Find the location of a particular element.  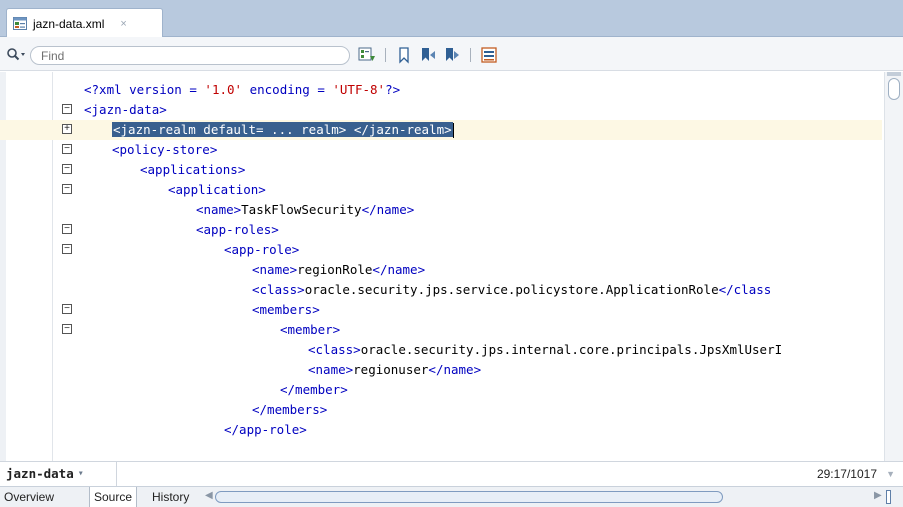

code-text: <app-roles> is located at coordinates (237, 229).